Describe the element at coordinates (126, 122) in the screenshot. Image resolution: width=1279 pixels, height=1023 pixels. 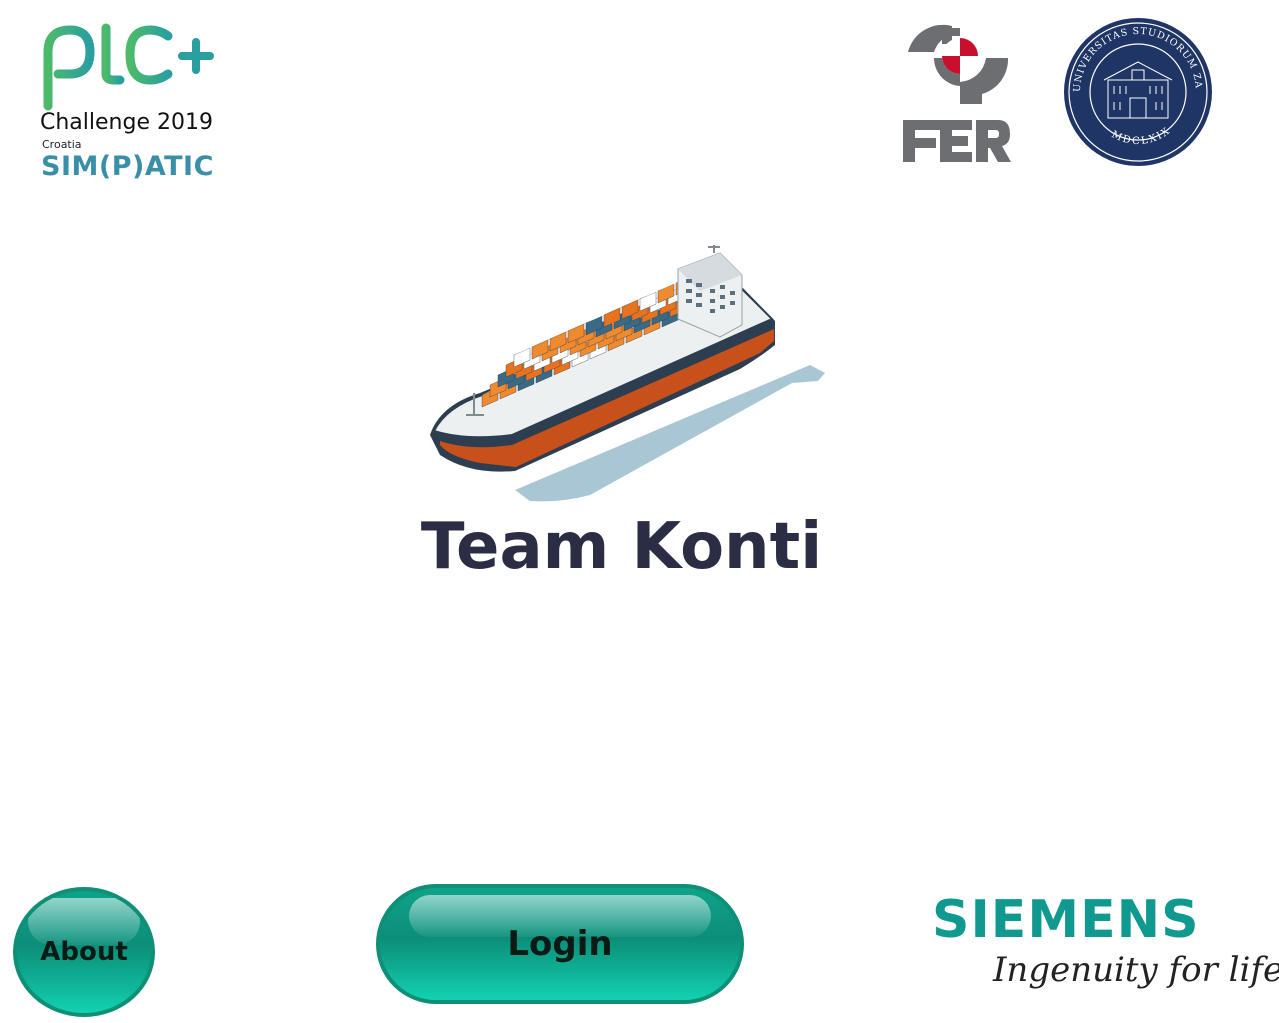
I see `plc-subtitle: Challenge 2019` at that location.